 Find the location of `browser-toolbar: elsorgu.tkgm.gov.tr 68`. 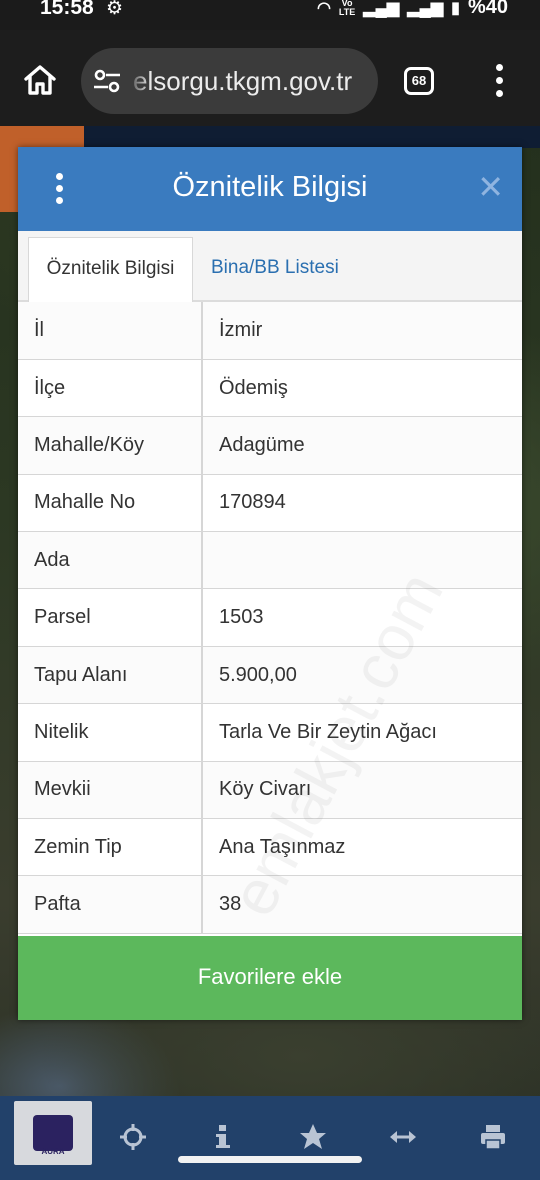

browser-toolbar: elsorgu.tkgm.gov.tr 68 is located at coordinates (270, 78).